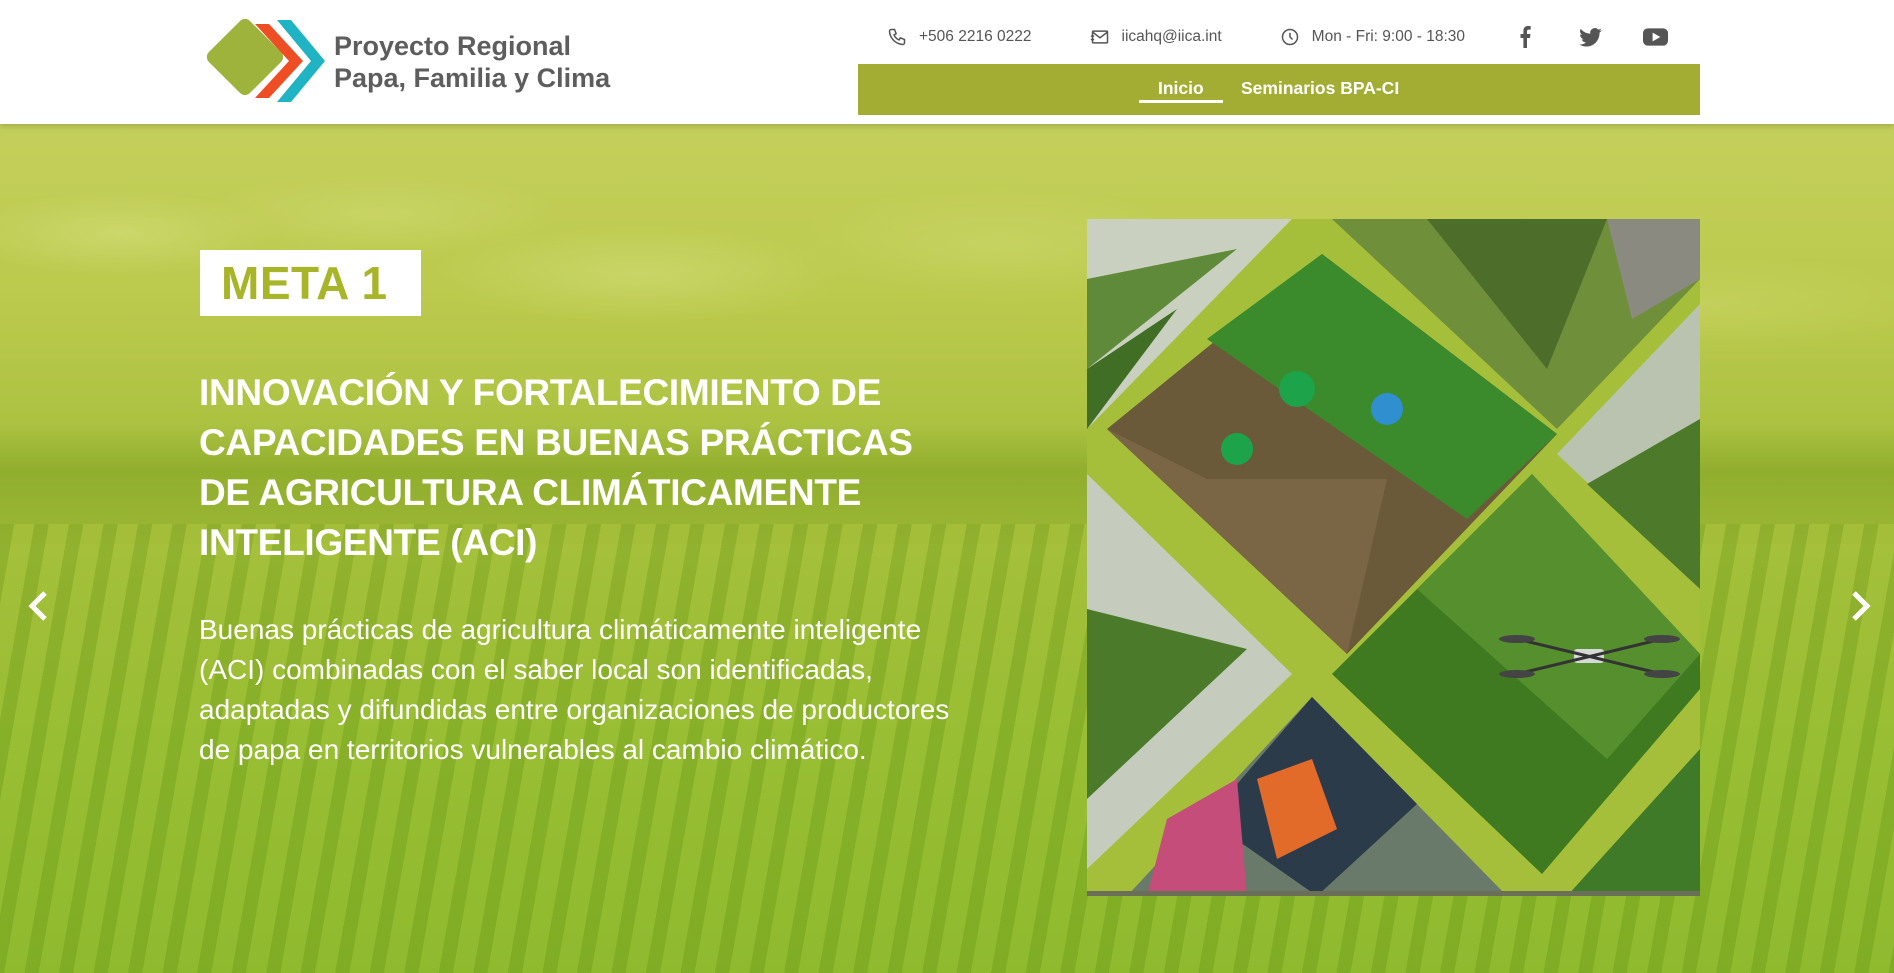  I want to click on slider-next-button, so click(1861, 606).